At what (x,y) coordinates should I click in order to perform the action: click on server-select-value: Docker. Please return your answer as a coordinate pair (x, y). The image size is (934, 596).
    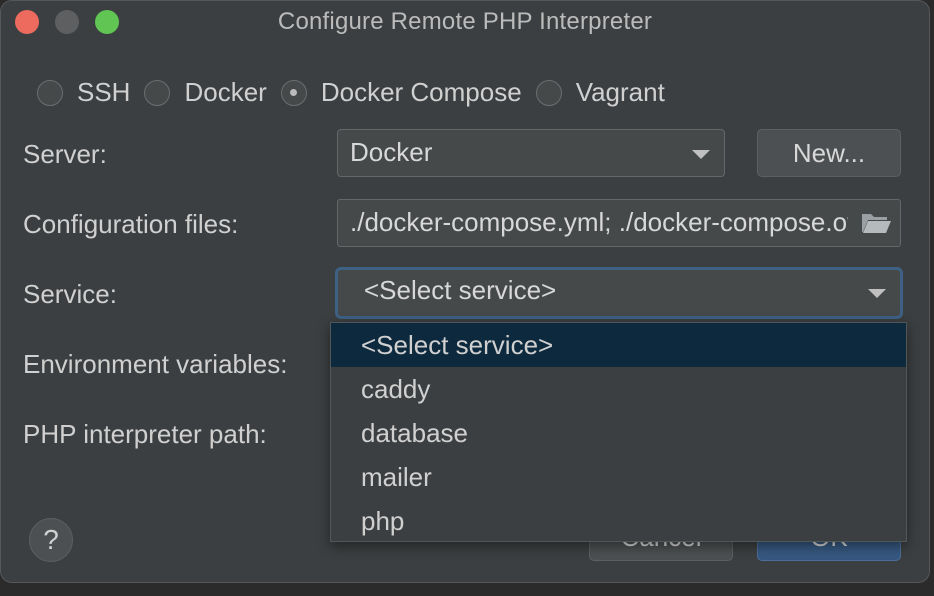
    Looking at the image, I should click on (391, 152).